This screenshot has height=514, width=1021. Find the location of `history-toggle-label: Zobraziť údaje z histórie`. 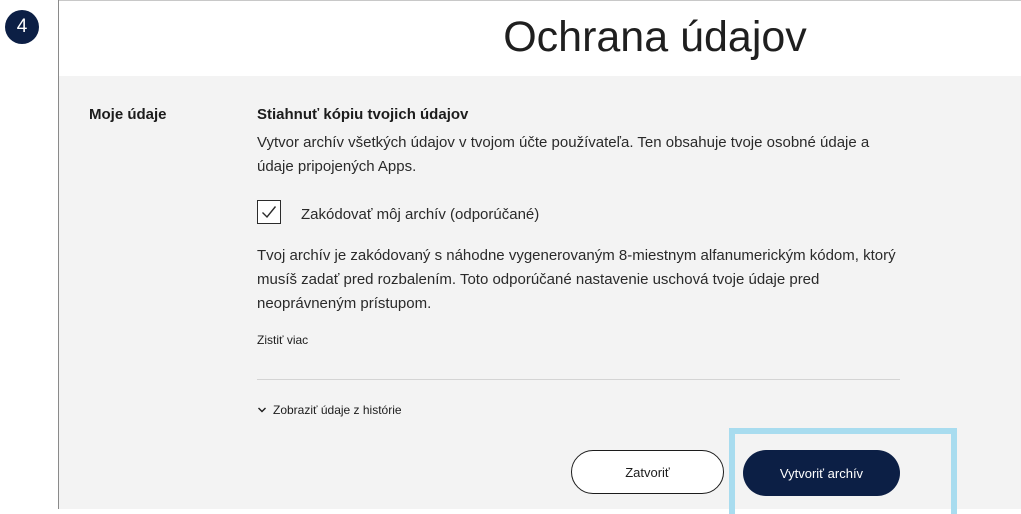

history-toggle-label: Zobraziť údaje z histórie is located at coordinates (337, 410).